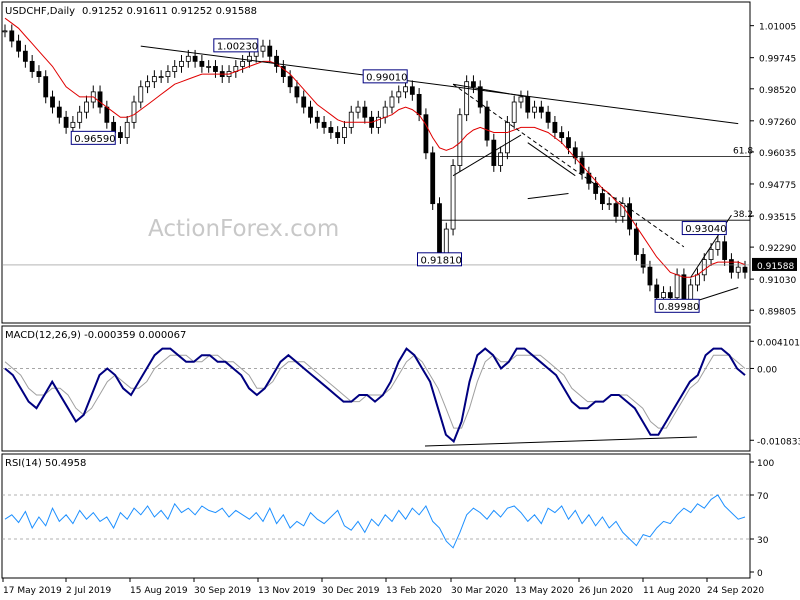 The image size is (800, 600). Describe the element at coordinates (95, 335) in the screenshot. I see `macd-title: MACD(12,26,9) -0.000359 0.000067` at that location.